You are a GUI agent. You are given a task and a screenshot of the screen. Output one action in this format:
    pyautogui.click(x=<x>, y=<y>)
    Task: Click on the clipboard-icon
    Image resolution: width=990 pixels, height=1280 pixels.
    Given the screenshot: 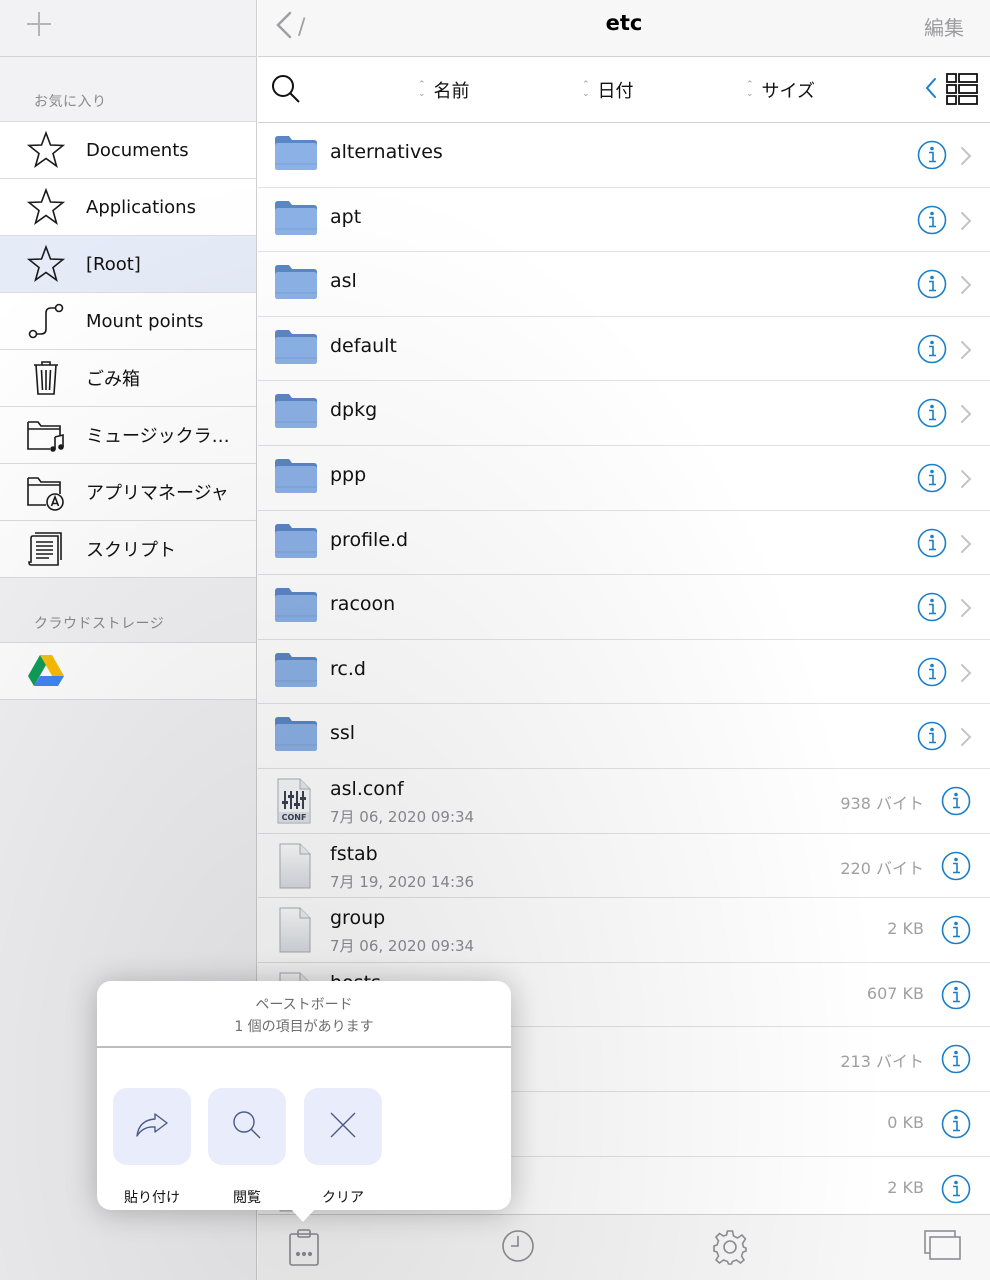 What is the action you would take?
    pyautogui.click(x=304, y=1250)
    